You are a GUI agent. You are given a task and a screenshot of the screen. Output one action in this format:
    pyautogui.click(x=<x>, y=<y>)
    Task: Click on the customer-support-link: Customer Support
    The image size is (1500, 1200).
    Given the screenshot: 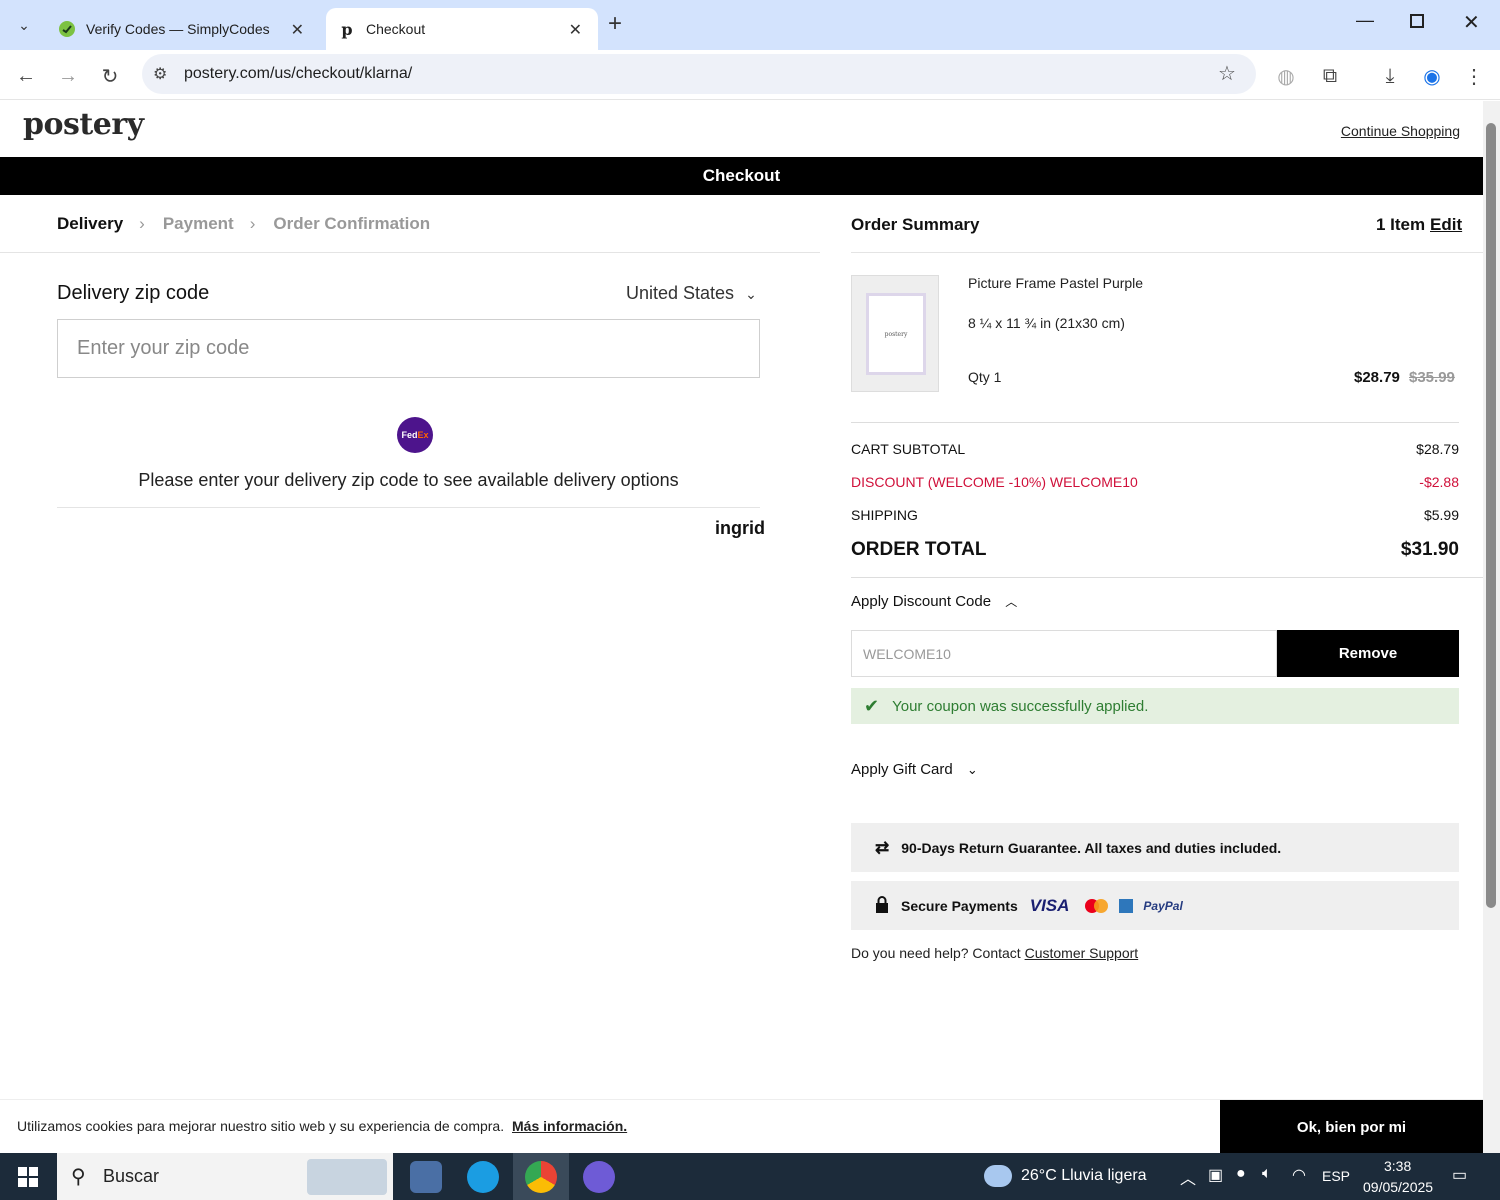 What is the action you would take?
    pyautogui.click(x=1082, y=953)
    